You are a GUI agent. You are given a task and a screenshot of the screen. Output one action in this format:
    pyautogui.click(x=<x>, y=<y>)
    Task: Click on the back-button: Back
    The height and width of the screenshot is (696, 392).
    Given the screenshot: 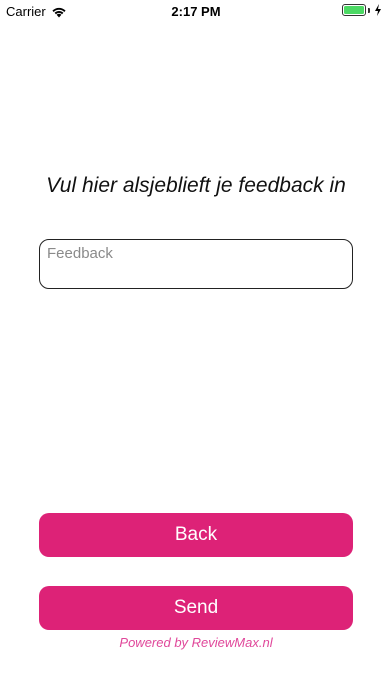 What is the action you would take?
    pyautogui.click(x=196, y=535)
    